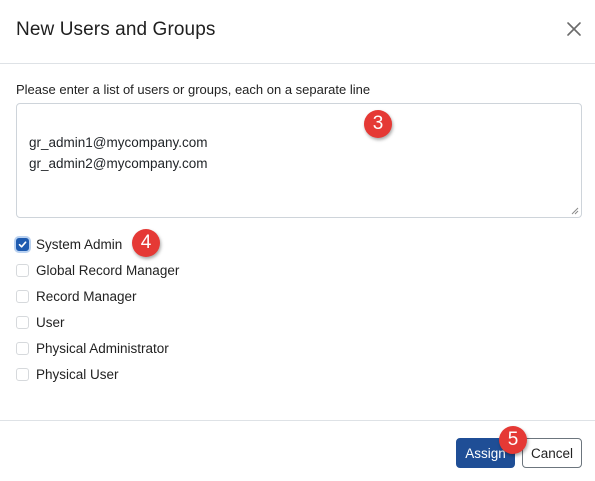  I want to click on role-label: Physical Administrator, so click(102, 348).